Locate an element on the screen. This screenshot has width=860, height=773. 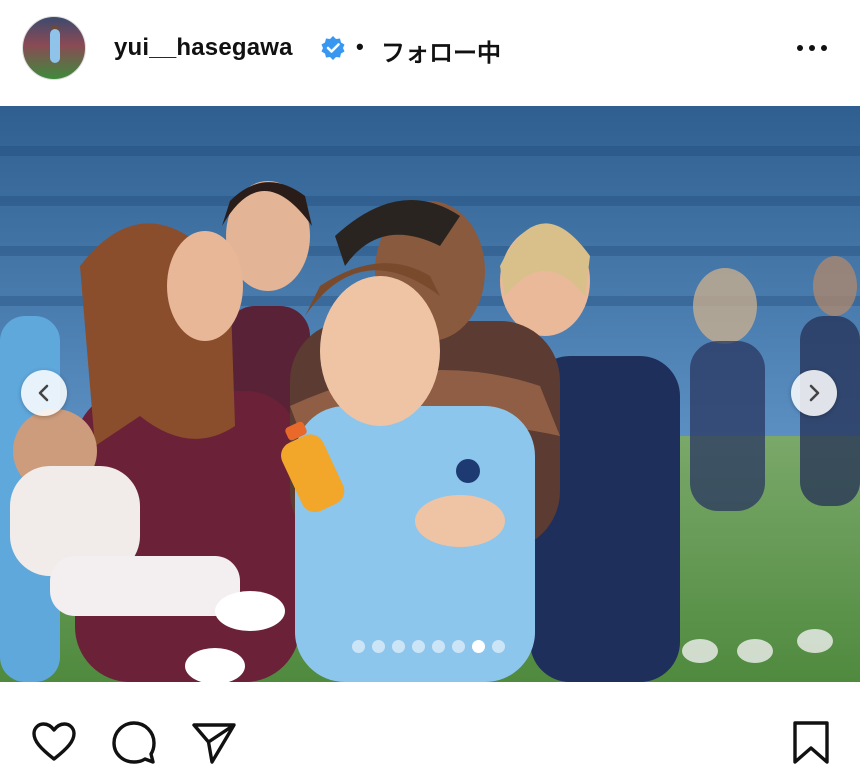
chevron-right-icon is located at coordinates (814, 393).